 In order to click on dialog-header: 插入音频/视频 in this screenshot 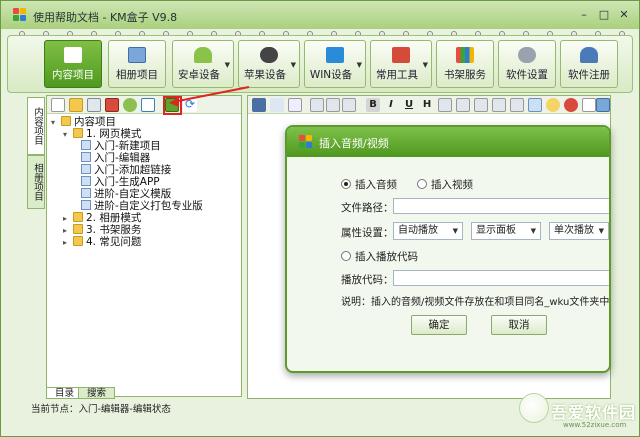, I will do `click(448, 142)`.